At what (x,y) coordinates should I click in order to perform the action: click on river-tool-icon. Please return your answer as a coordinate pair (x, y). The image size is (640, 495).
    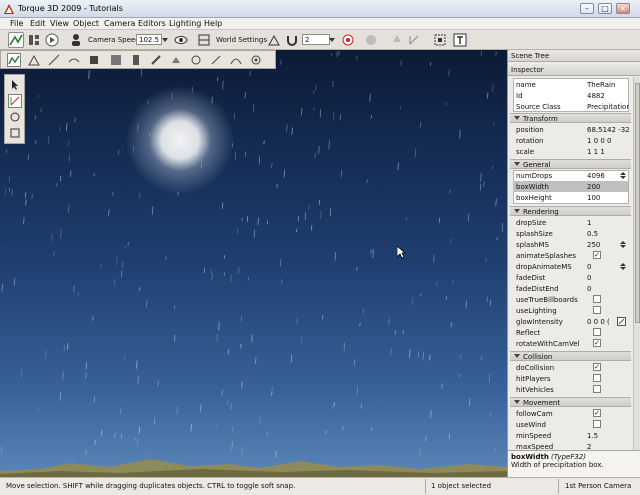
    Looking at the image, I should click on (54, 60).